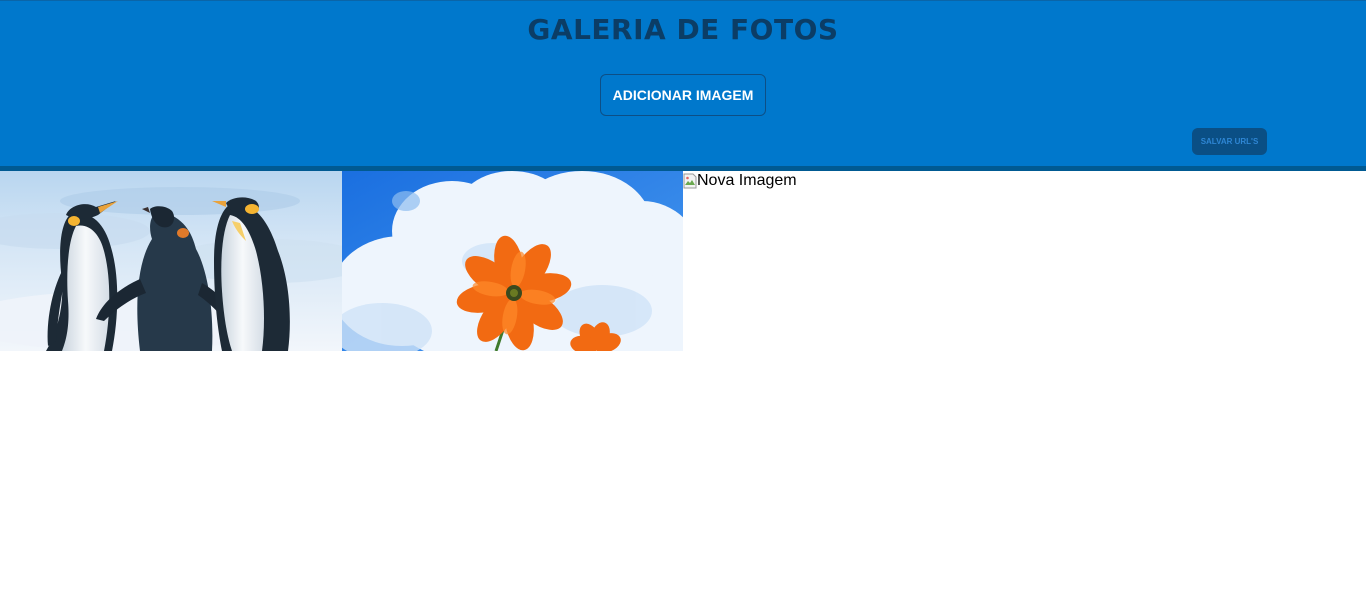 The height and width of the screenshot is (608, 1366). What do you see at coordinates (512, 261) in the screenshot?
I see `gallery-image-flower` at bounding box center [512, 261].